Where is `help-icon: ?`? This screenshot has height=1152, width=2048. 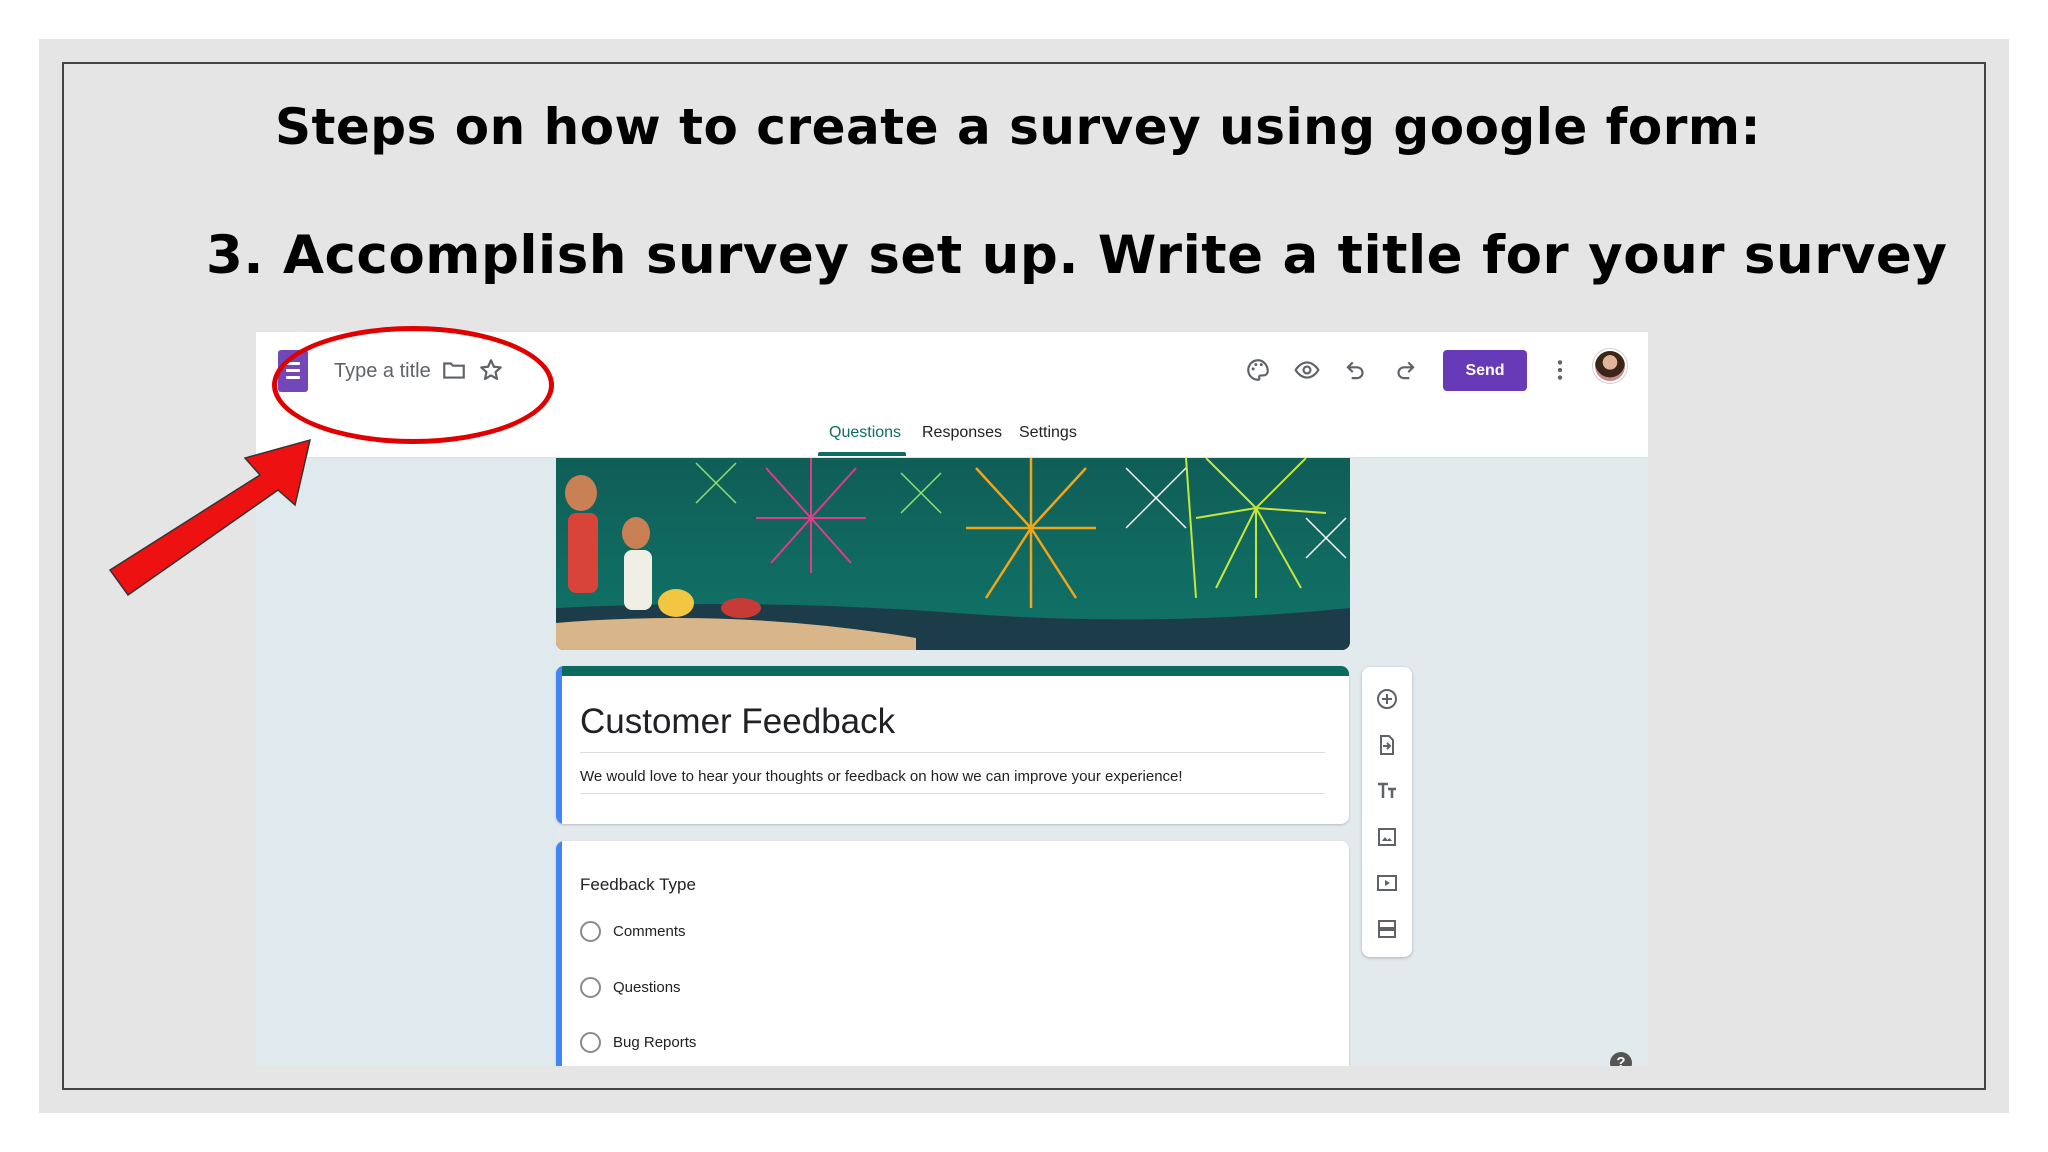 help-icon: ? is located at coordinates (1621, 1059).